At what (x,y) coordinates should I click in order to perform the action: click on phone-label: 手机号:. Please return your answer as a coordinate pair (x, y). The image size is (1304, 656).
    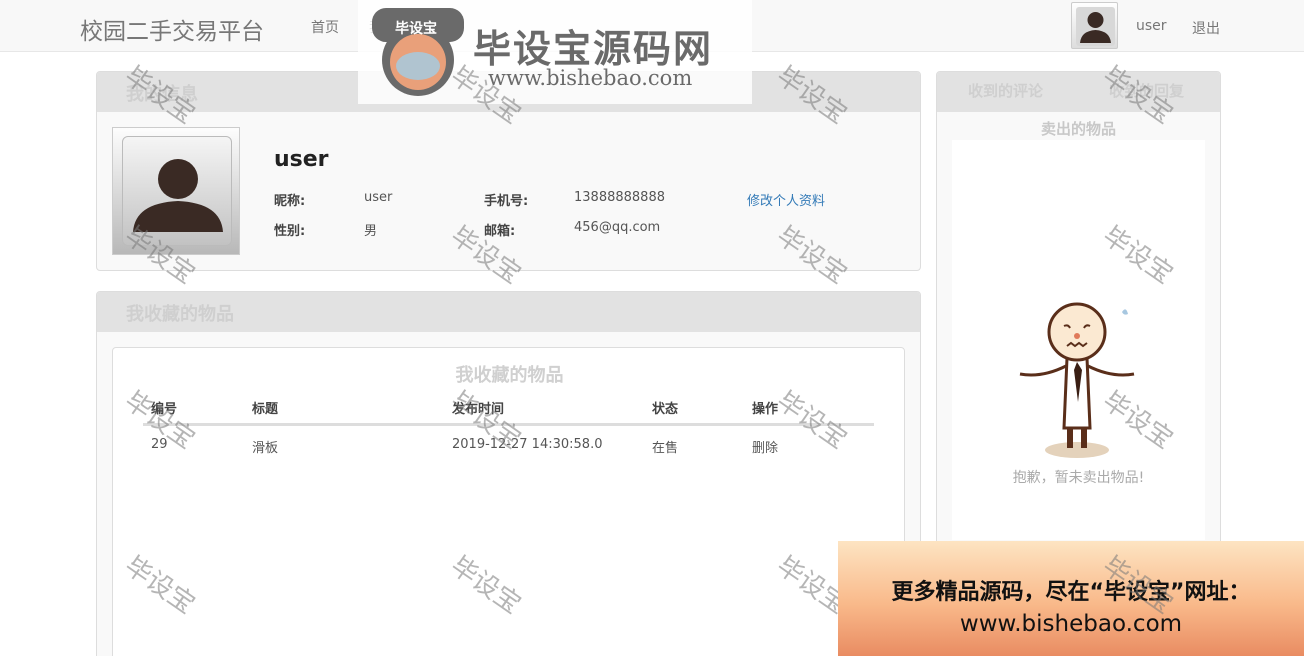
    Looking at the image, I should click on (506, 201).